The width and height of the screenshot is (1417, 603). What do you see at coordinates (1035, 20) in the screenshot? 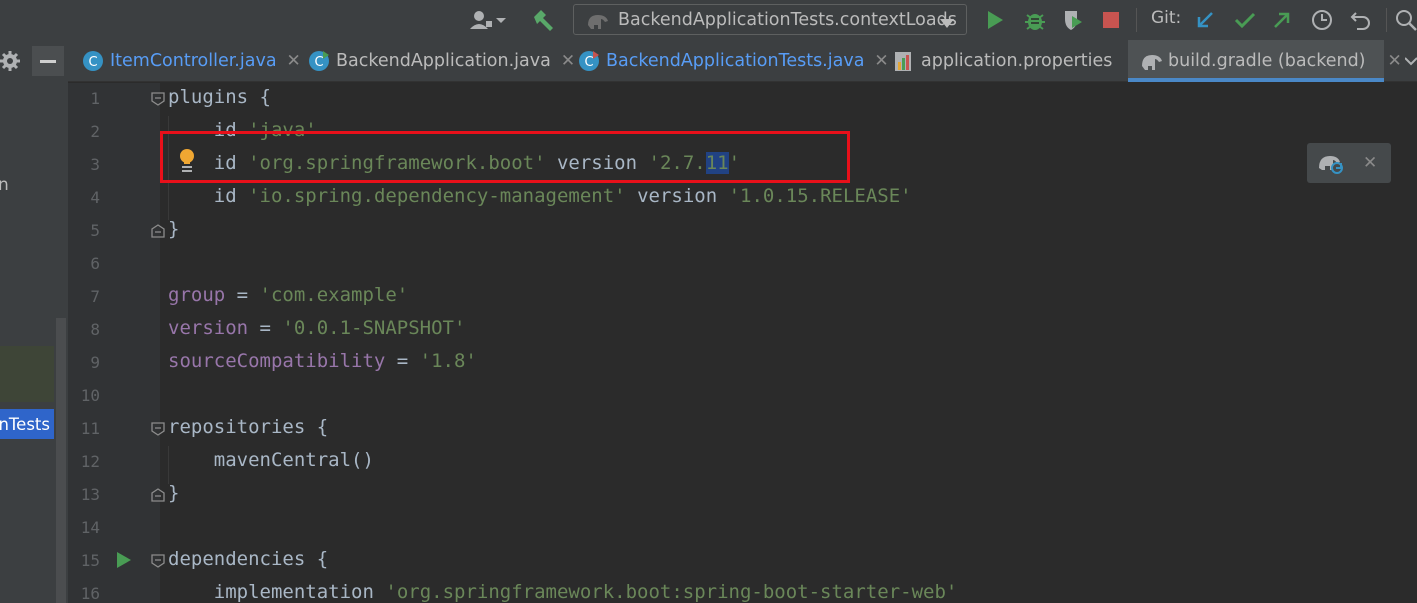
I see `debug-bug-icon` at bounding box center [1035, 20].